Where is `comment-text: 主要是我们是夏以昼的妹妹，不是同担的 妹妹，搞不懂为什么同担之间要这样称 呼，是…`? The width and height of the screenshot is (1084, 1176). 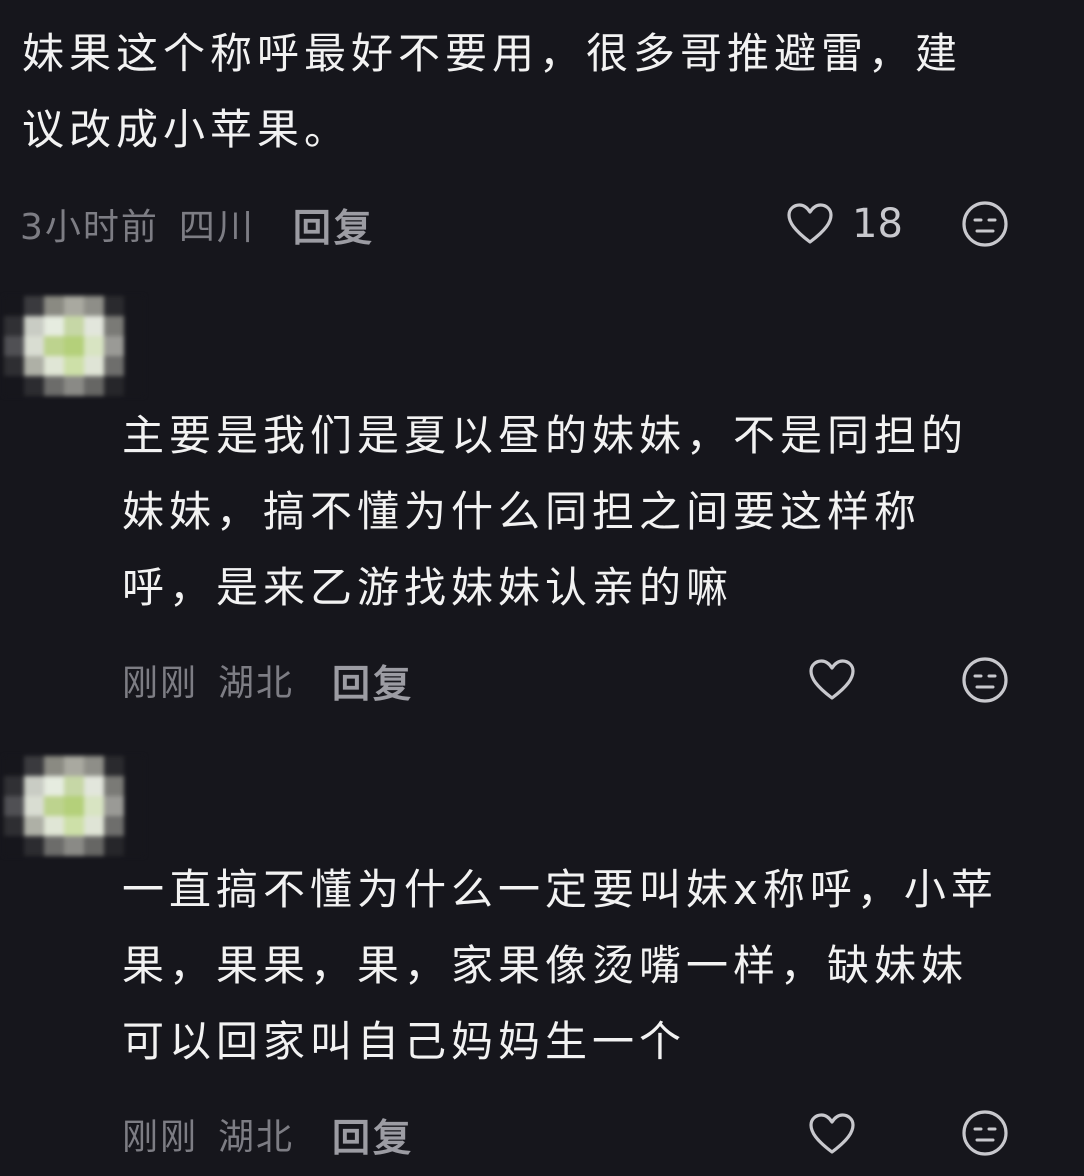 comment-text: 主要是我们是夏以昼的妹妹，不是同担的 妹妹，搞不懂为什么同担之间要这样称 呼，是… is located at coordinates (545, 511).